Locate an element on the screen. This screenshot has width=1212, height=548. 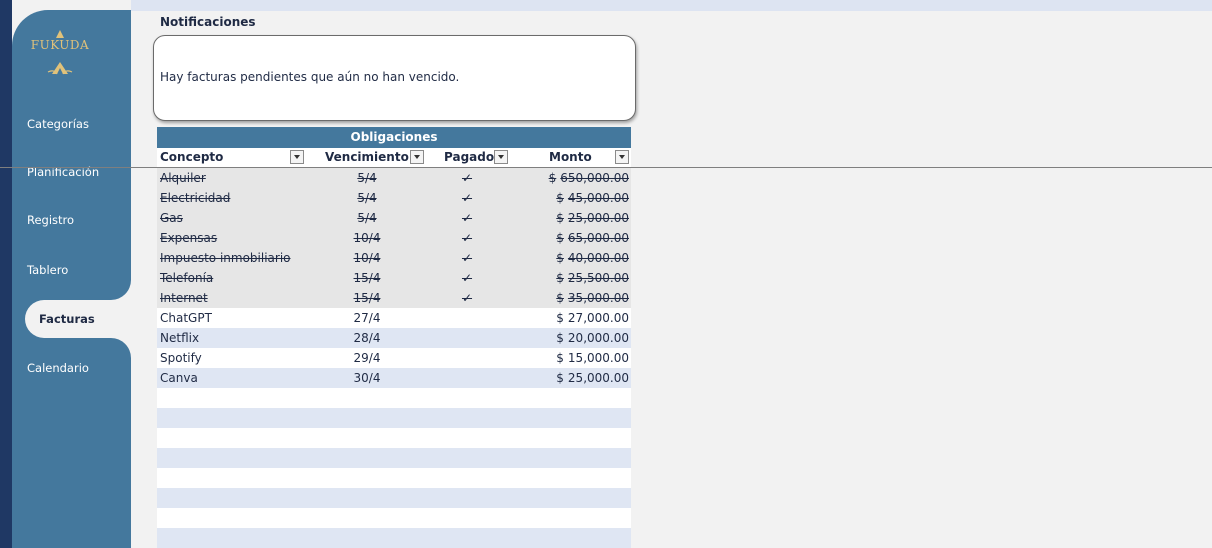
cell-concepto: Alquiler is located at coordinates (183, 178).